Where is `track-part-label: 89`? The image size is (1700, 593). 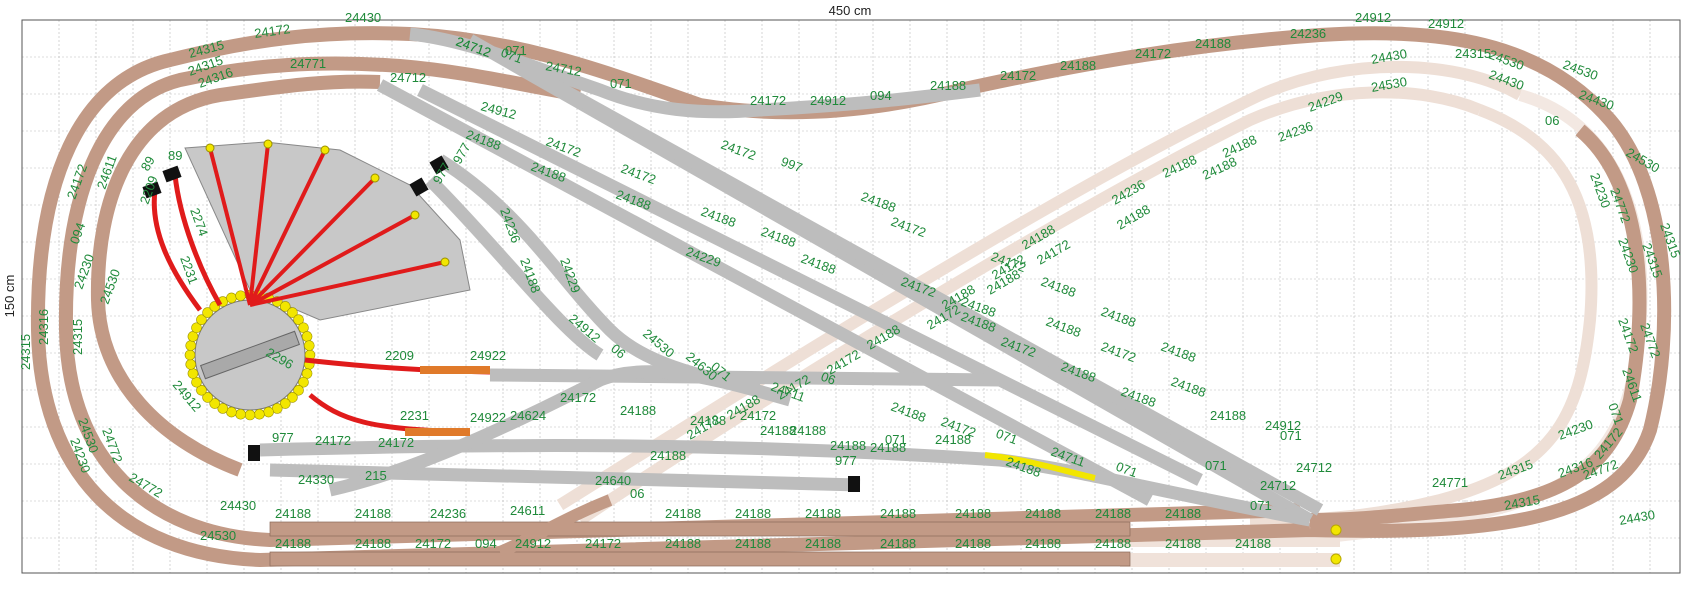 track-part-label: 89 is located at coordinates (175, 155).